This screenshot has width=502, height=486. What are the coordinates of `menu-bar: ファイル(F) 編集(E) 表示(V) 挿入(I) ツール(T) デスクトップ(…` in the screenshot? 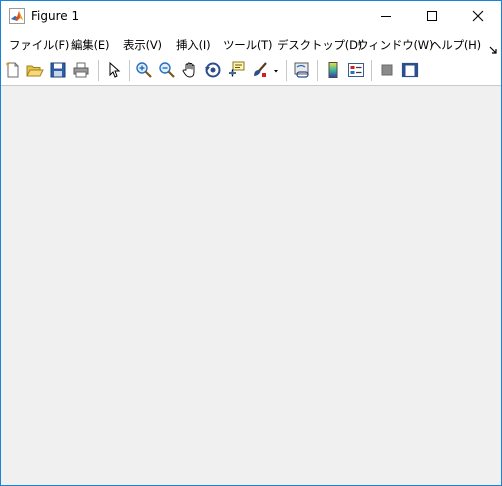 It's located at (251, 44).